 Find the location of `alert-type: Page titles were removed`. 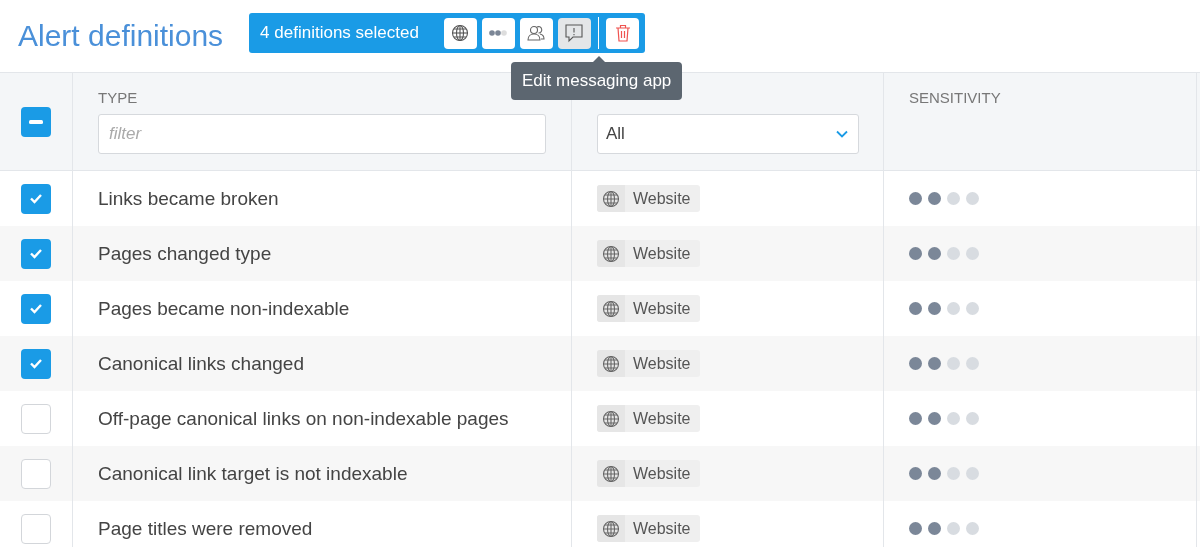

alert-type: Page titles were removed is located at coordinates (205, 528).